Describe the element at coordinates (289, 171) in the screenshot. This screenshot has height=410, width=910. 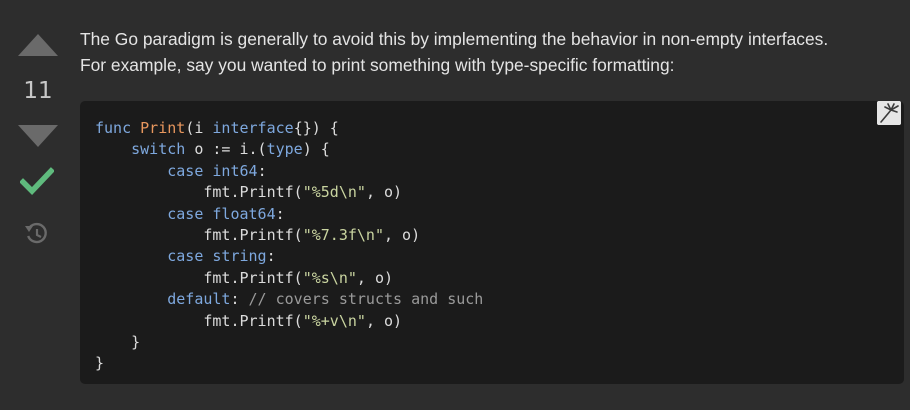
I see `code-line: case int64:` at that location.